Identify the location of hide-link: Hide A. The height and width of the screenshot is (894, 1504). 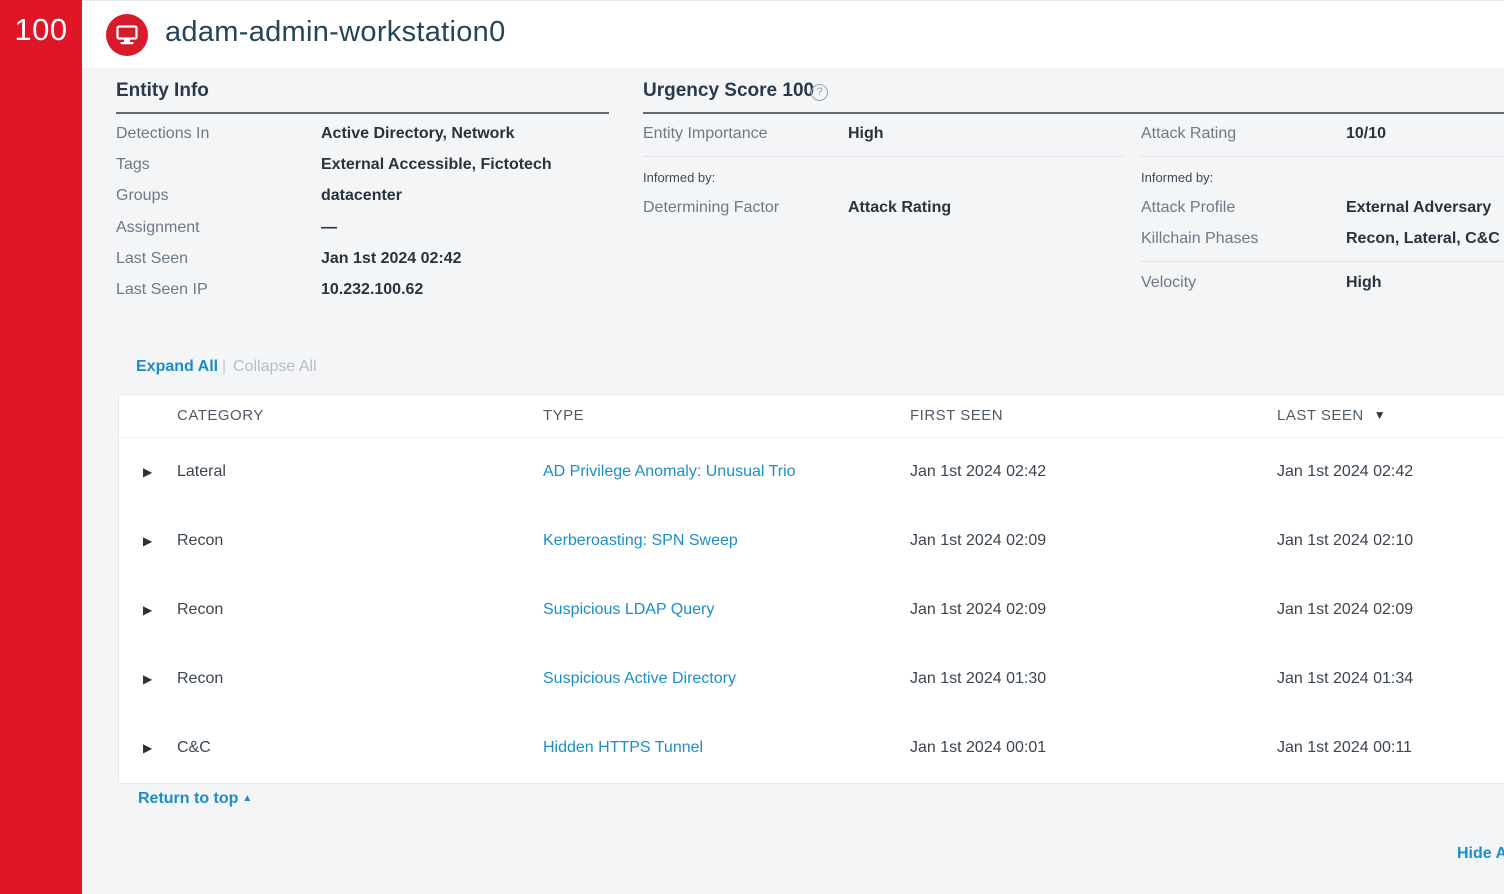
(1480, 854).